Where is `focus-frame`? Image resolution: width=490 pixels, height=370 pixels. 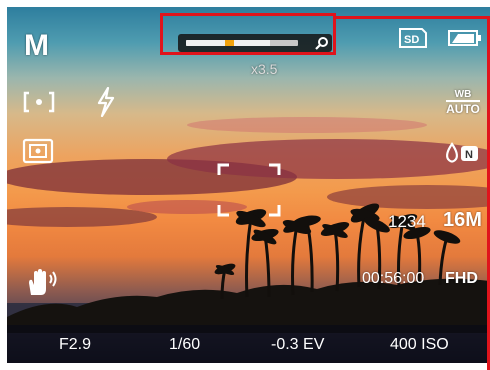
focus-frame is located at coordinates (249, 190).